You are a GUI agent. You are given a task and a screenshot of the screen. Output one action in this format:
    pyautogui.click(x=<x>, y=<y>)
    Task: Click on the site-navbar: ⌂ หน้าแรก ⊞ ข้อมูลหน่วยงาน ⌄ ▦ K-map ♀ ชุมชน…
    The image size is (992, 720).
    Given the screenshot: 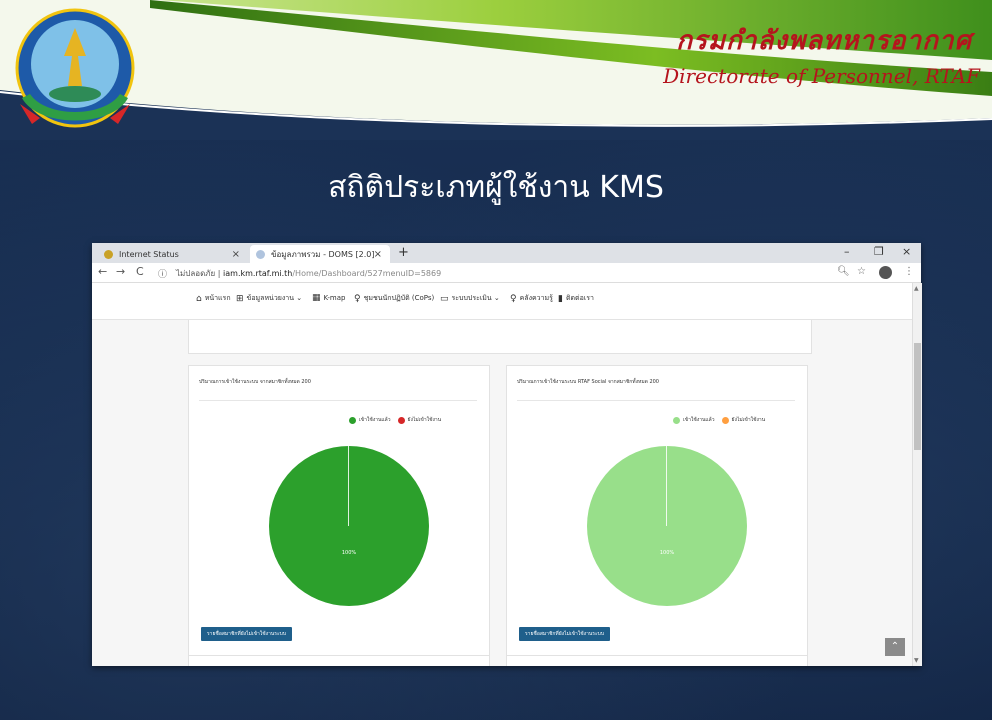 What is the action you would take?
    pyautogui.click(x=502, y=301)
    